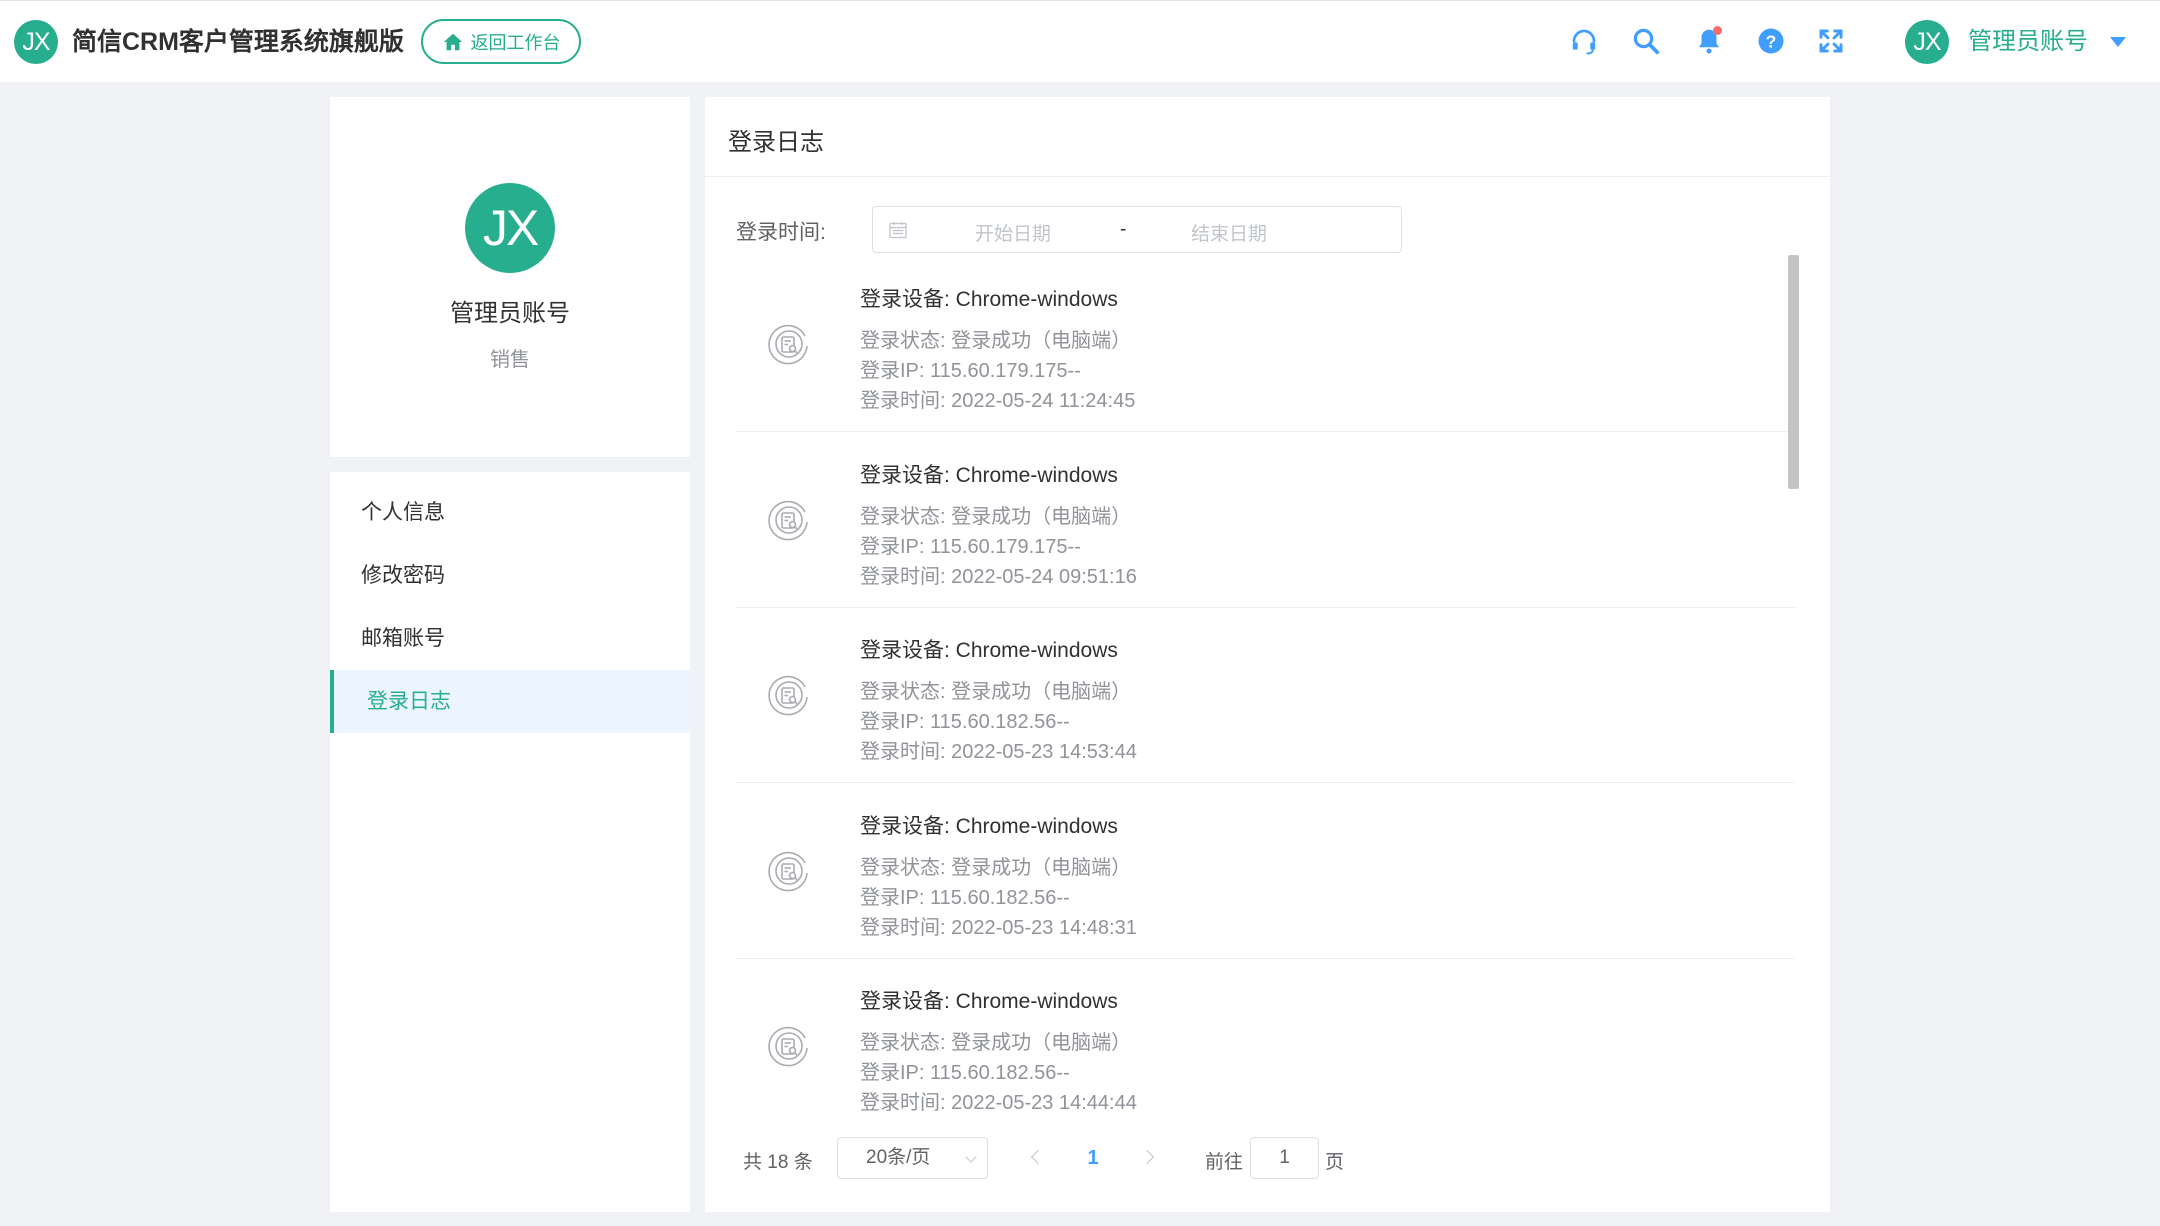 The image size is (2160, 1226). I want to click on top-bar: JX 简信CRM客户管理系统旗舰版 返回工作台 ? JX 管理员账号, so click(1080, 41).